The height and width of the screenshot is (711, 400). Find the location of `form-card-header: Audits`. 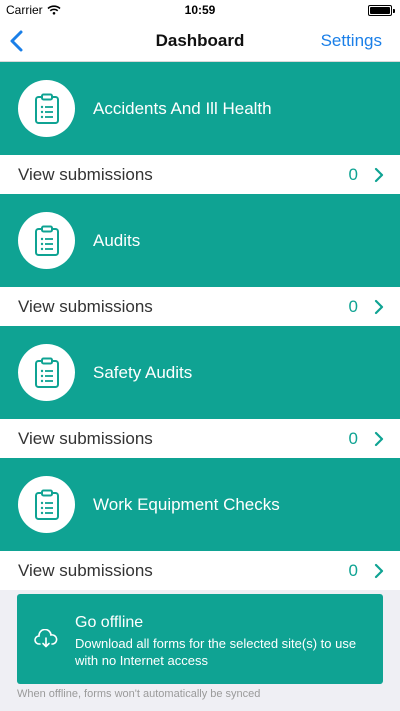

form-card-header: Audits is located at coordinates (200, 240).